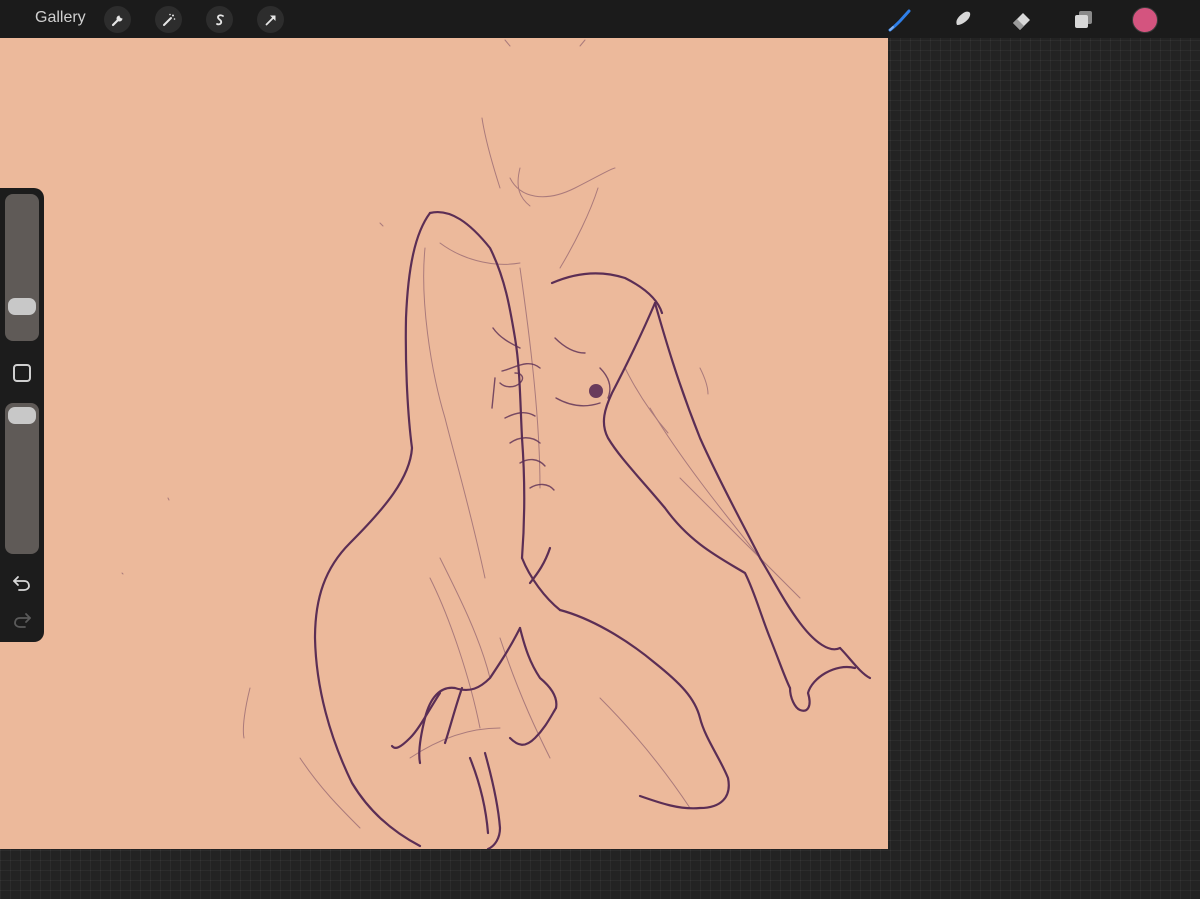 This screenshot has width=1200, height=899. I want to click on brush-size-thumb, so click(22, 307).